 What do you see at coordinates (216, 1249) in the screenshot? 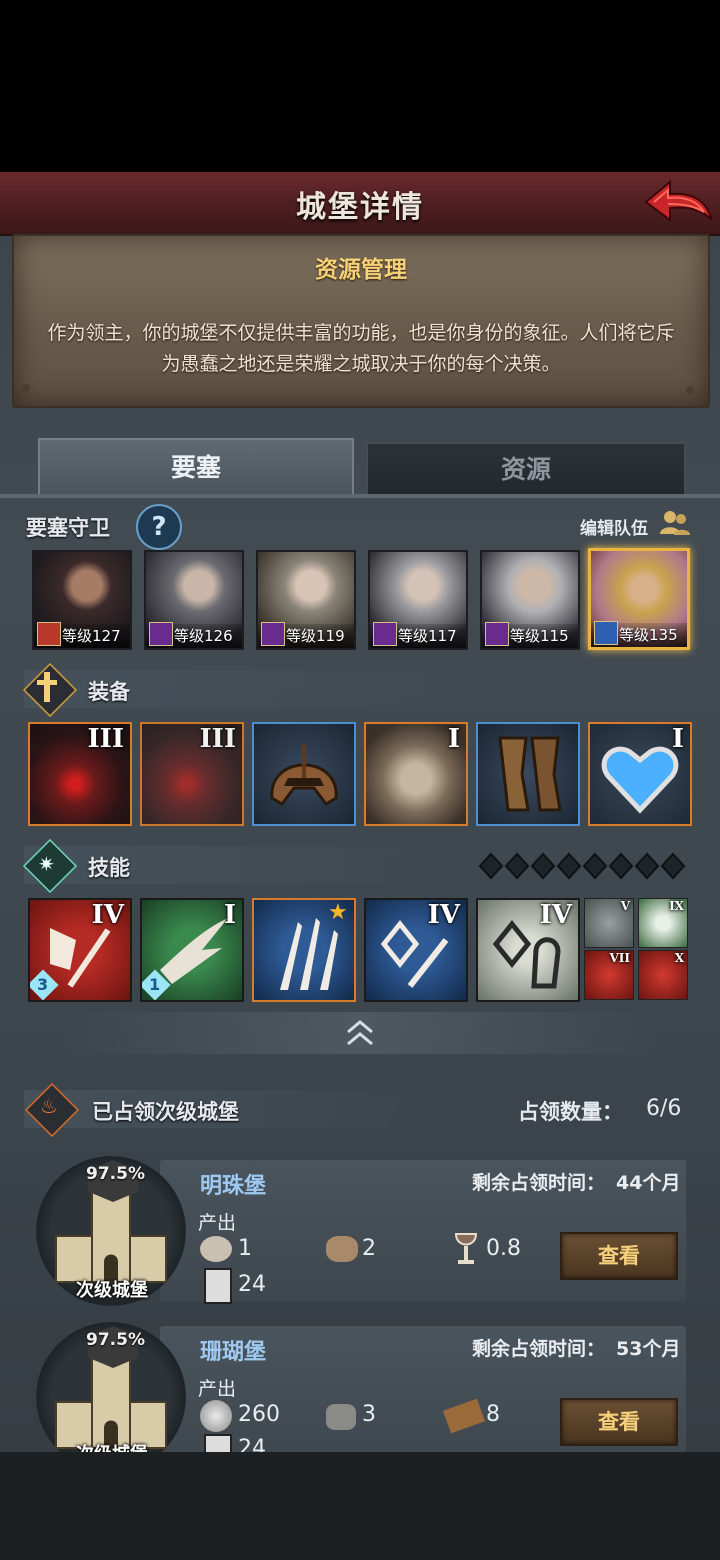
I see `food-icon` at bounding box center [216, 1249].